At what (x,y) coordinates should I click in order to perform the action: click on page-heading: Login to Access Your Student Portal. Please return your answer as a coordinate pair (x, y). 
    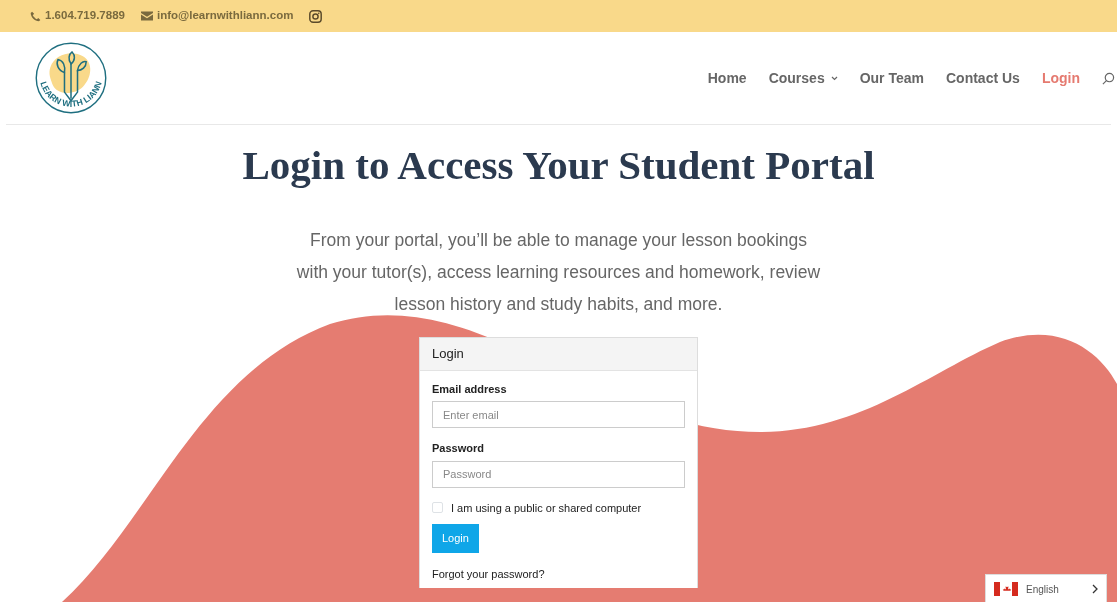
    Looking at the image, I should click on (558, 165).